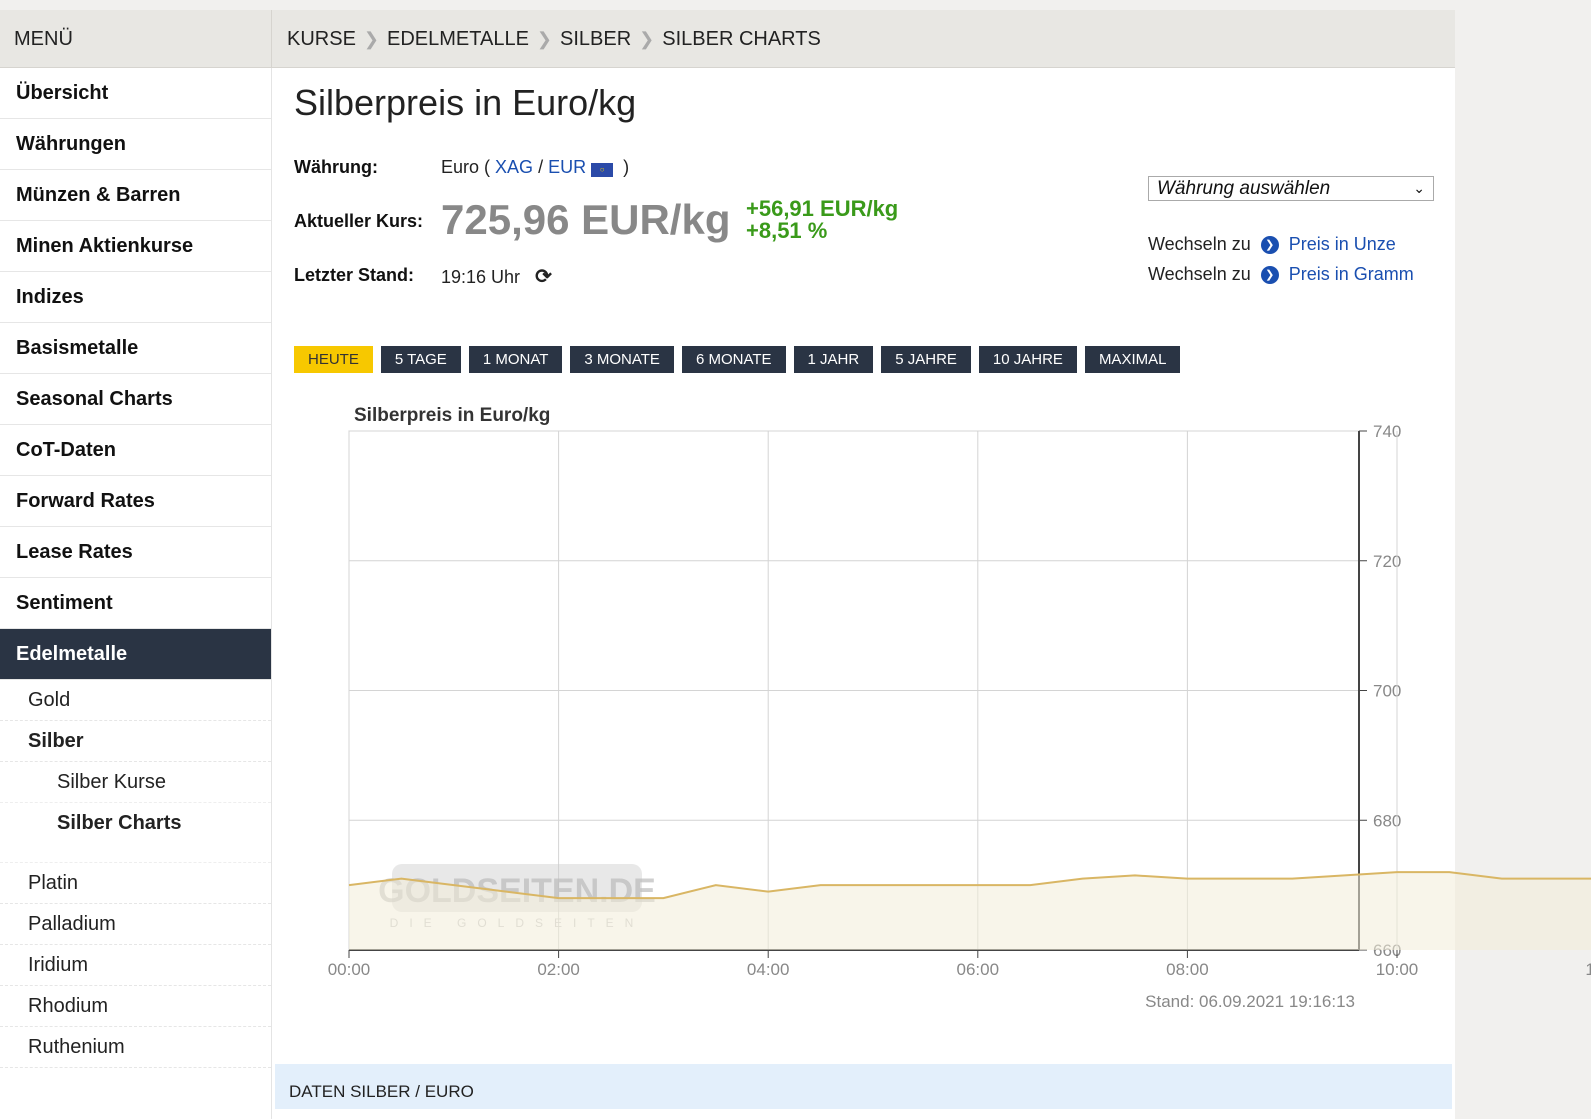  Describe the element at coordinates (768, 969) in the screenshot. I see `x-tick-label: 04:00` at that location.